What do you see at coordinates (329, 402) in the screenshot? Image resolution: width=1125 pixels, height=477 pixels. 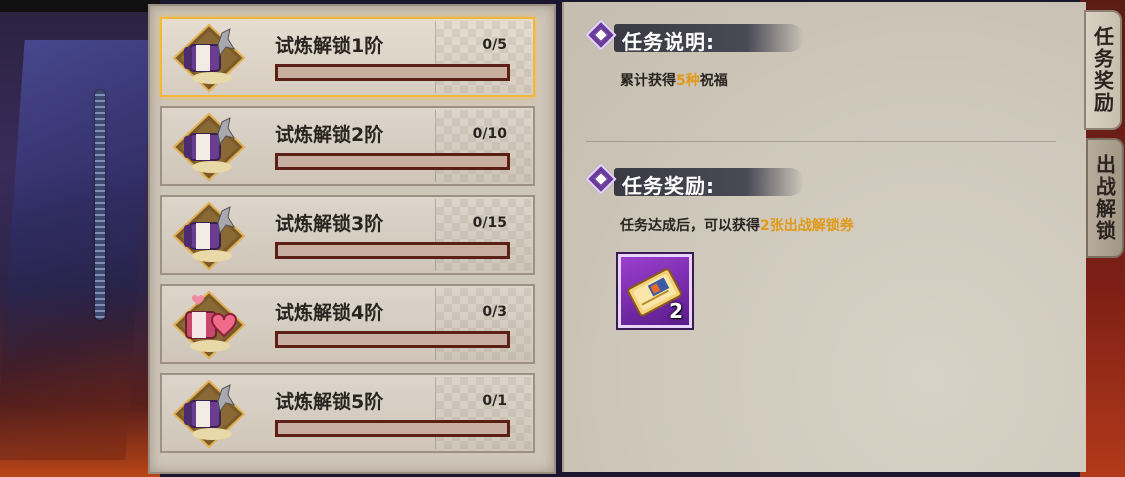 I see `task-title: 试炼解锁5阶` at bounding box center [329, 402].